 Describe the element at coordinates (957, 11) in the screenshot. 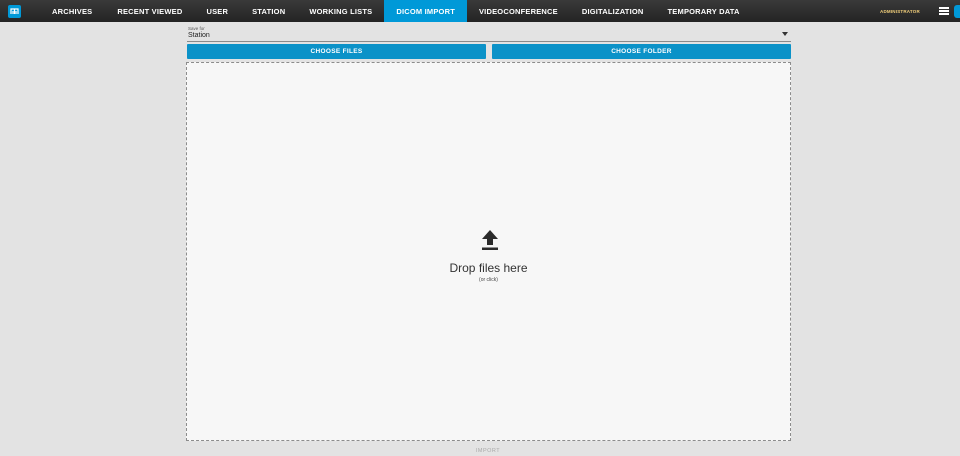

I see `side-panel-toggle` at that location.